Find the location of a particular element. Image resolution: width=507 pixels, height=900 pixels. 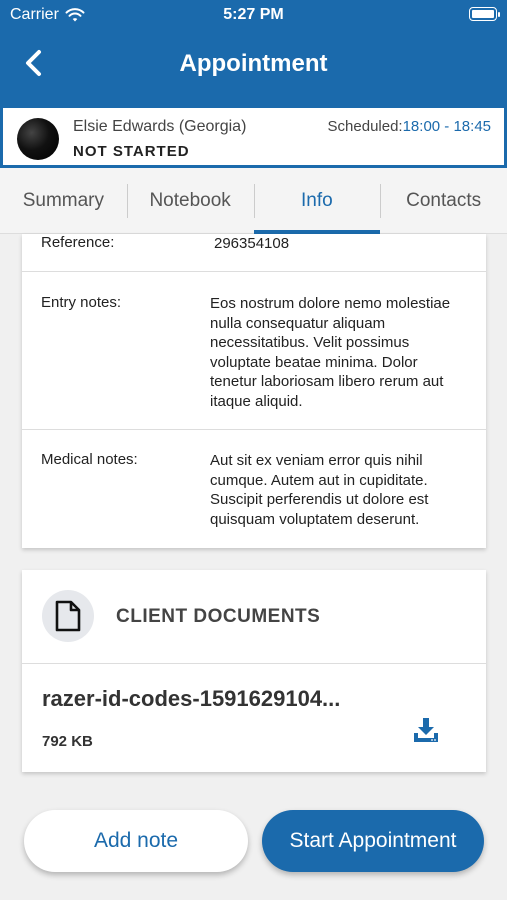

document-glyph is located at coordinates (68, 616).